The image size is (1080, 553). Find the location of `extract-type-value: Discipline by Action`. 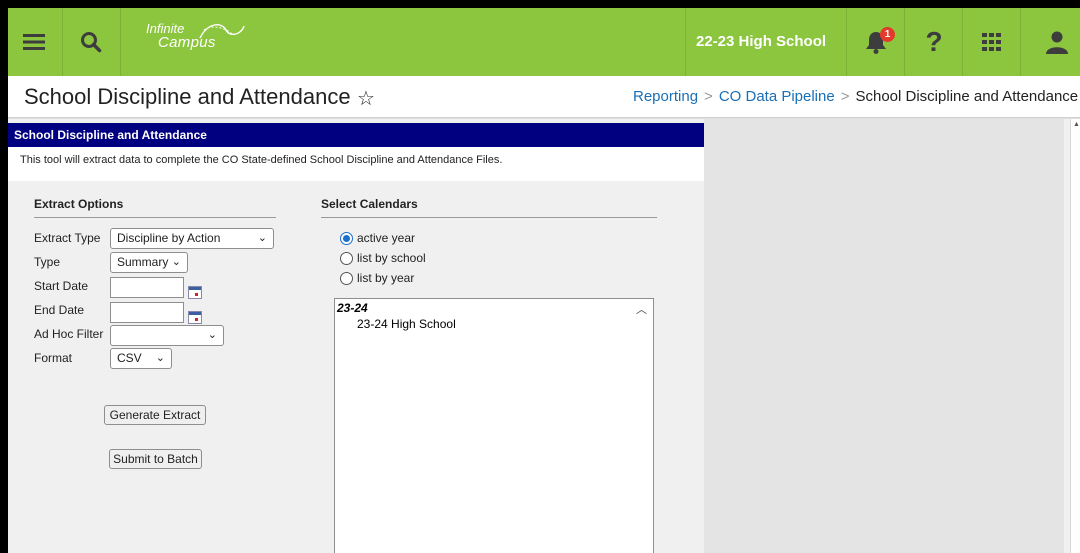

extract-type-value: Discipline by Action is located at coordinates (169, 238).